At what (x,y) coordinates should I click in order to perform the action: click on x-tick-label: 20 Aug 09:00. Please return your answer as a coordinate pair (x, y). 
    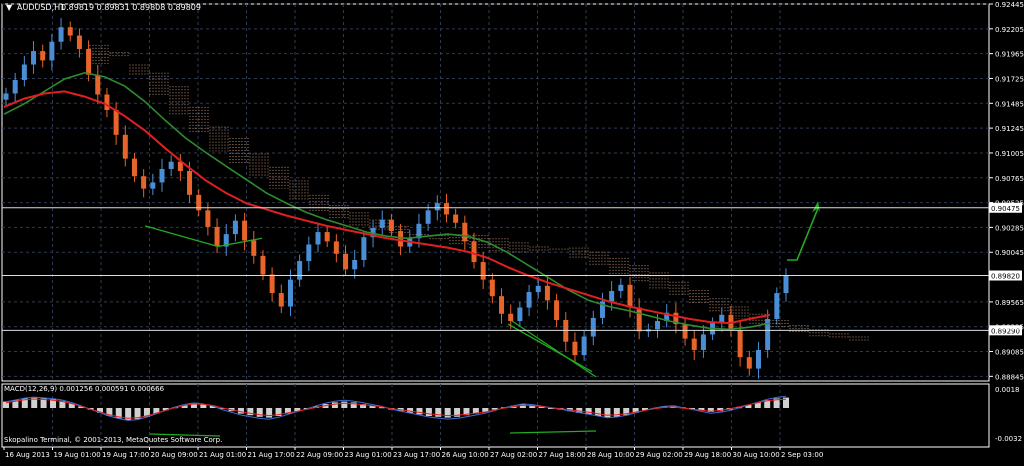
    Looking at the image, I should click on (174, 455).